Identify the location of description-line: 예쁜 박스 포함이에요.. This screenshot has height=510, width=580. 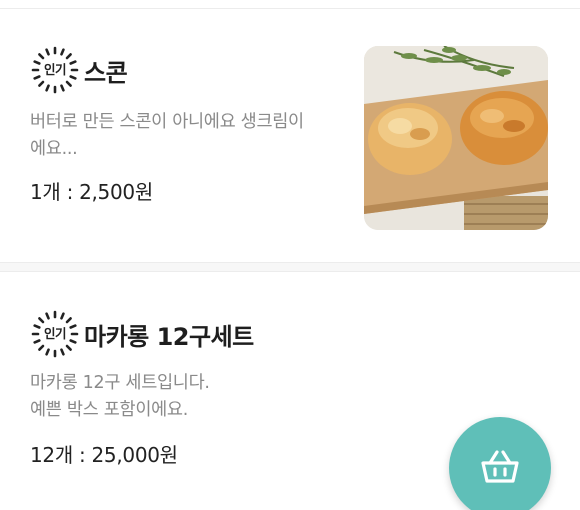
(109, 410).